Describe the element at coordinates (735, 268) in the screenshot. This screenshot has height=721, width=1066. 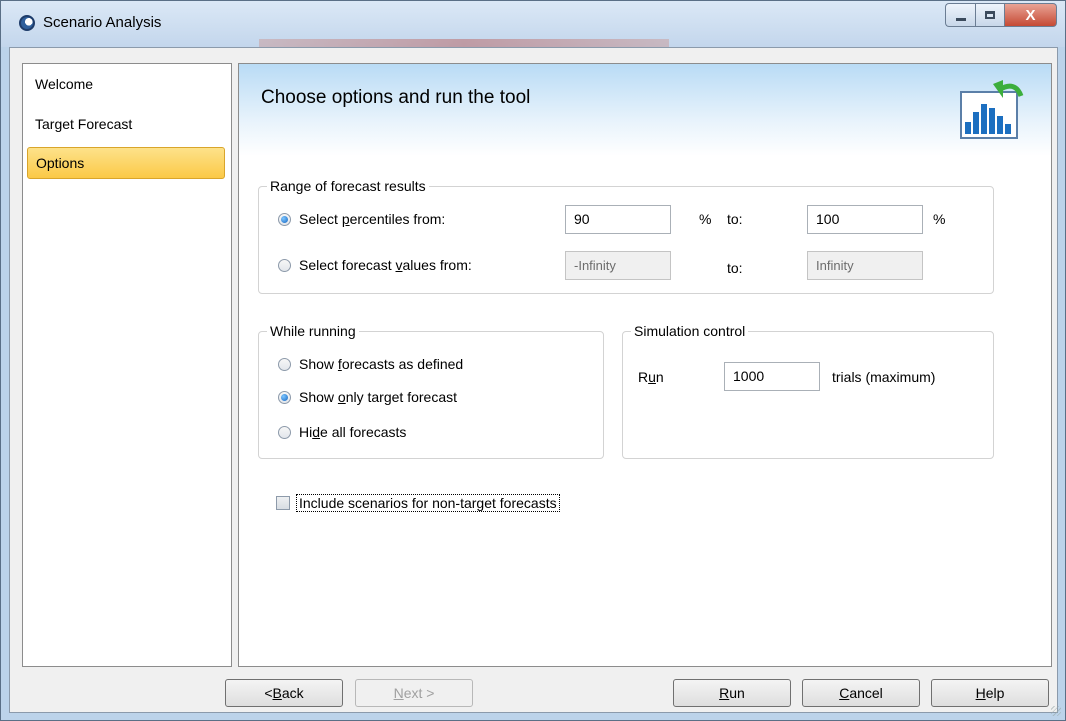
I see `value-to-label: to:` at that location.